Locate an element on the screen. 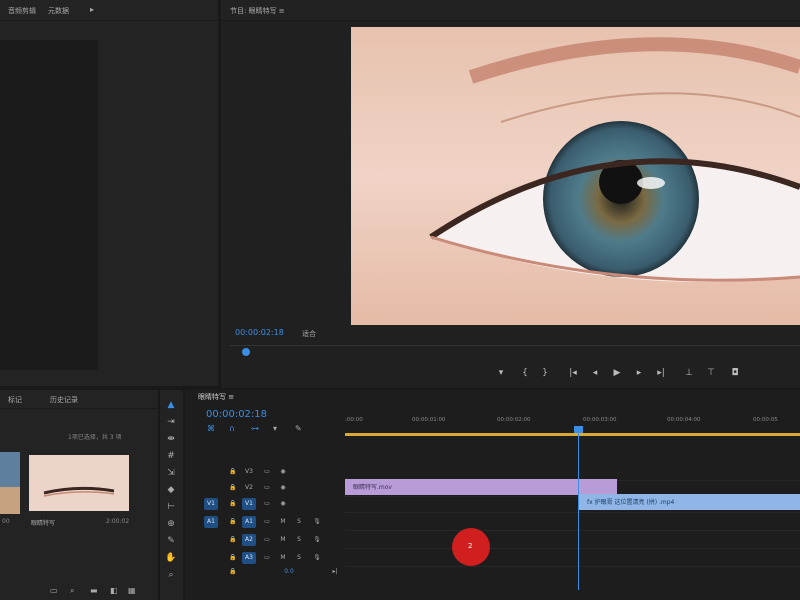 This screenshot has width=800, height=600. go-to-in-button: |◂ is located at coordinates (573, 373).